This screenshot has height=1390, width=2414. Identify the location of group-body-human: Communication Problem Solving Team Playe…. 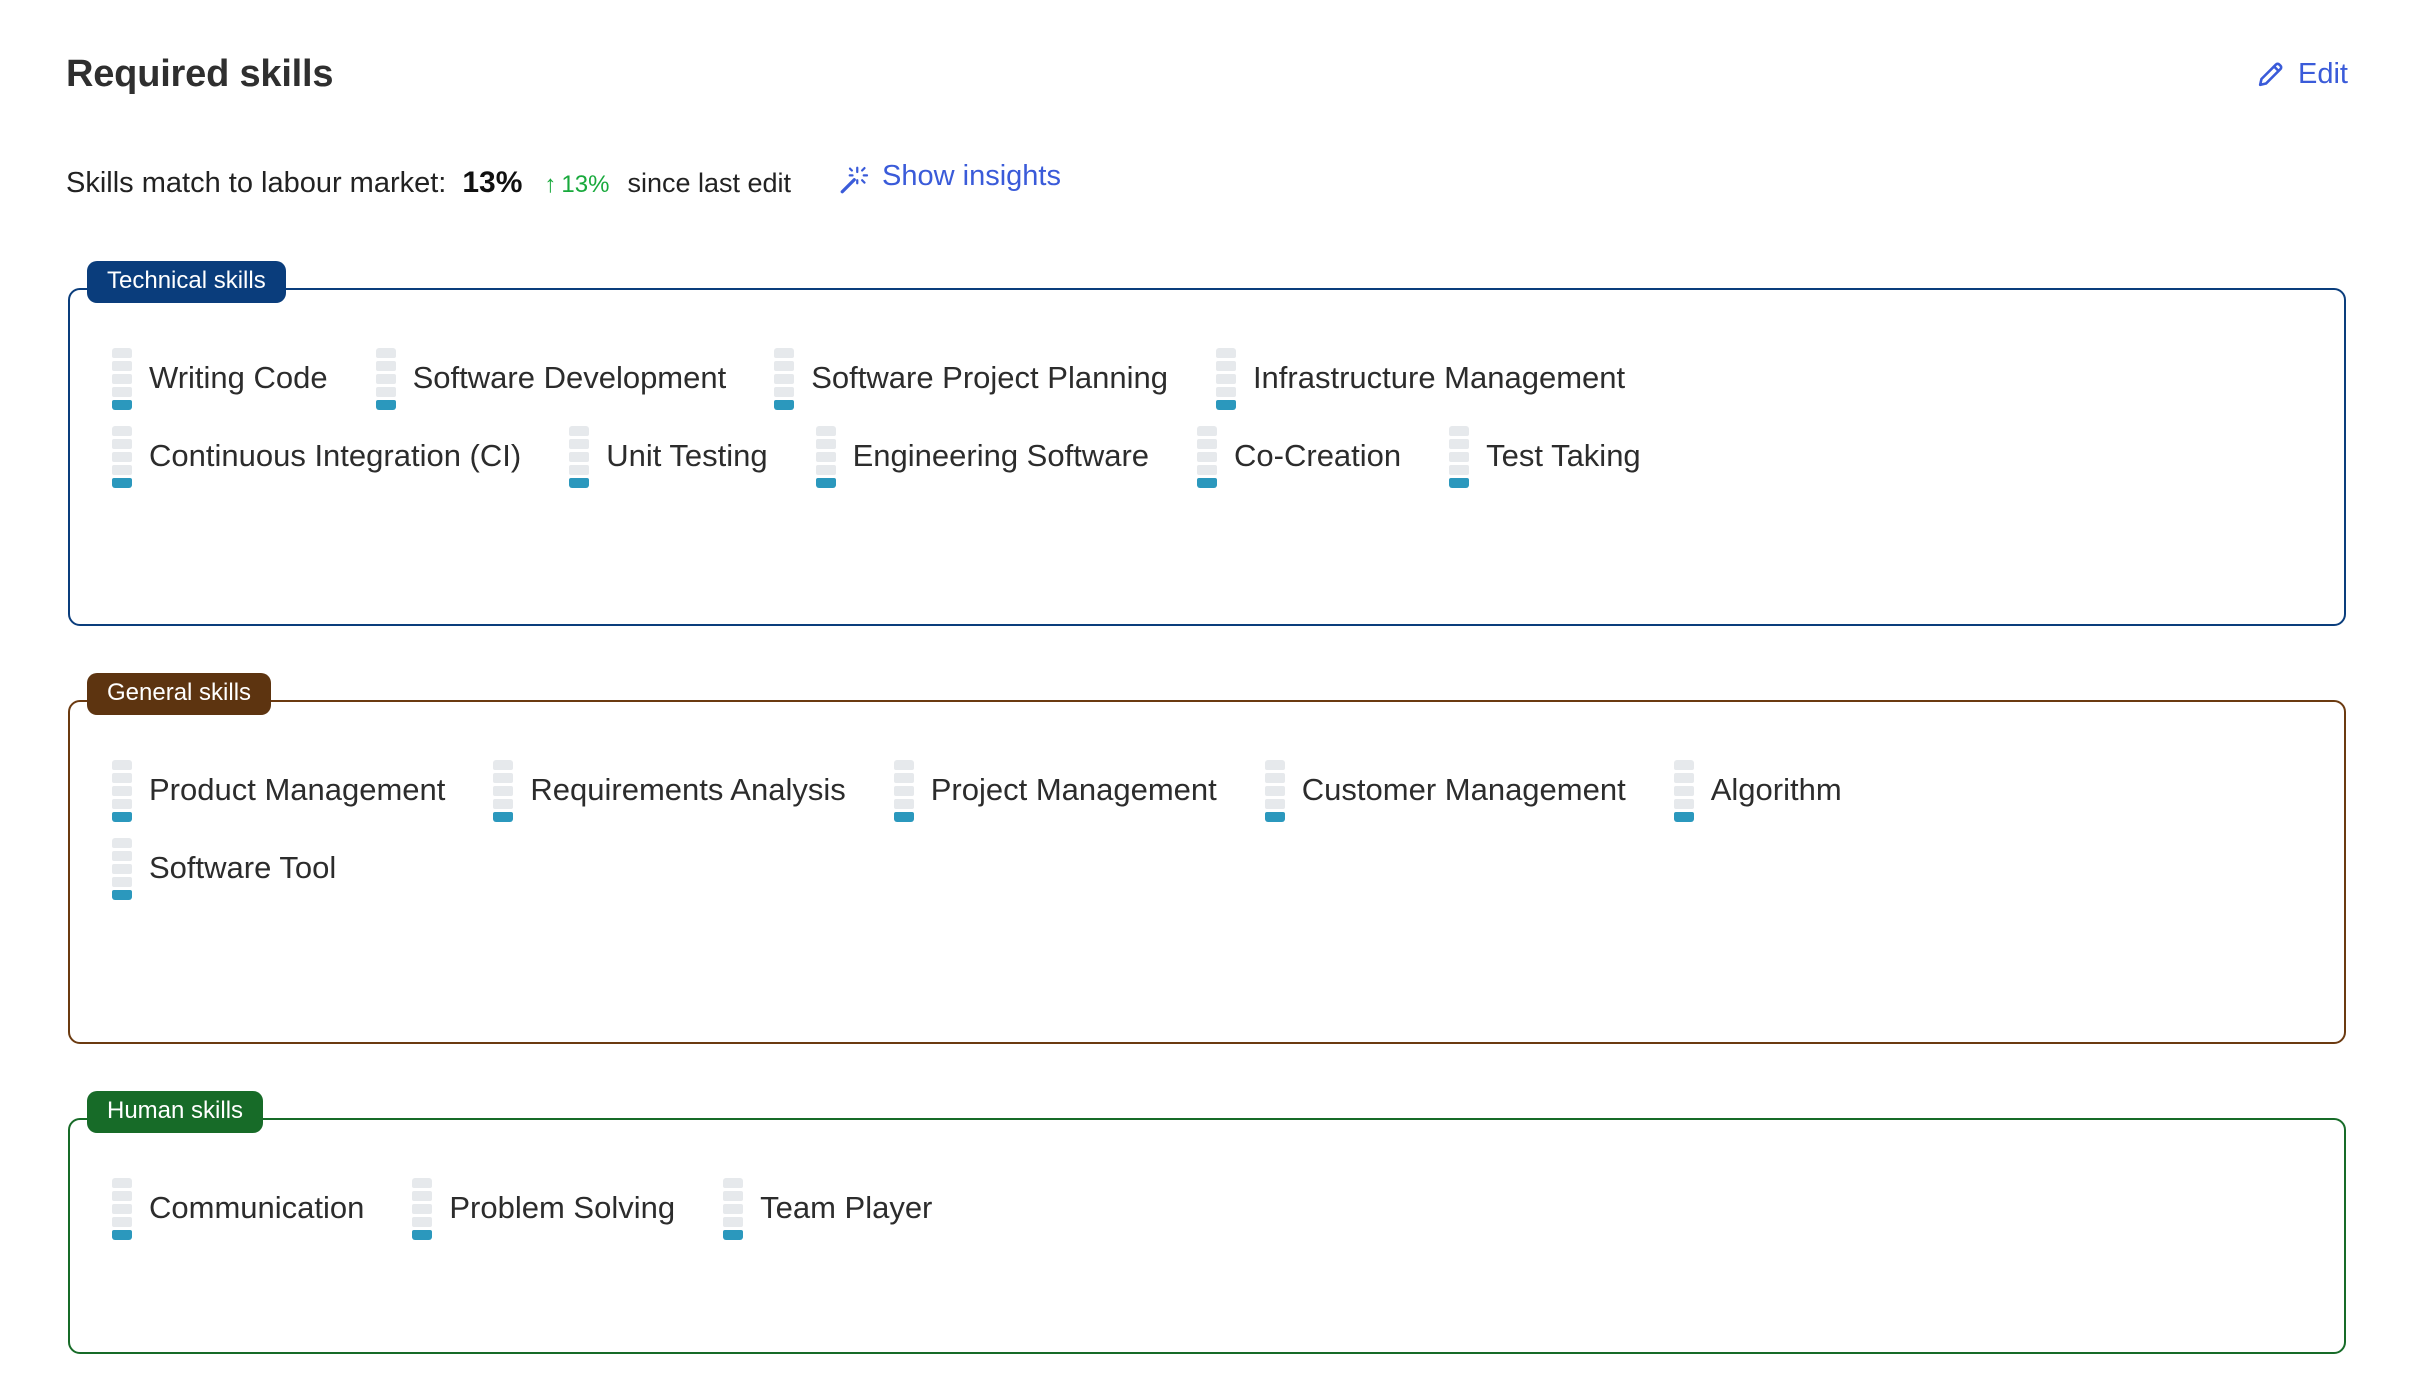
(1207, 1199).